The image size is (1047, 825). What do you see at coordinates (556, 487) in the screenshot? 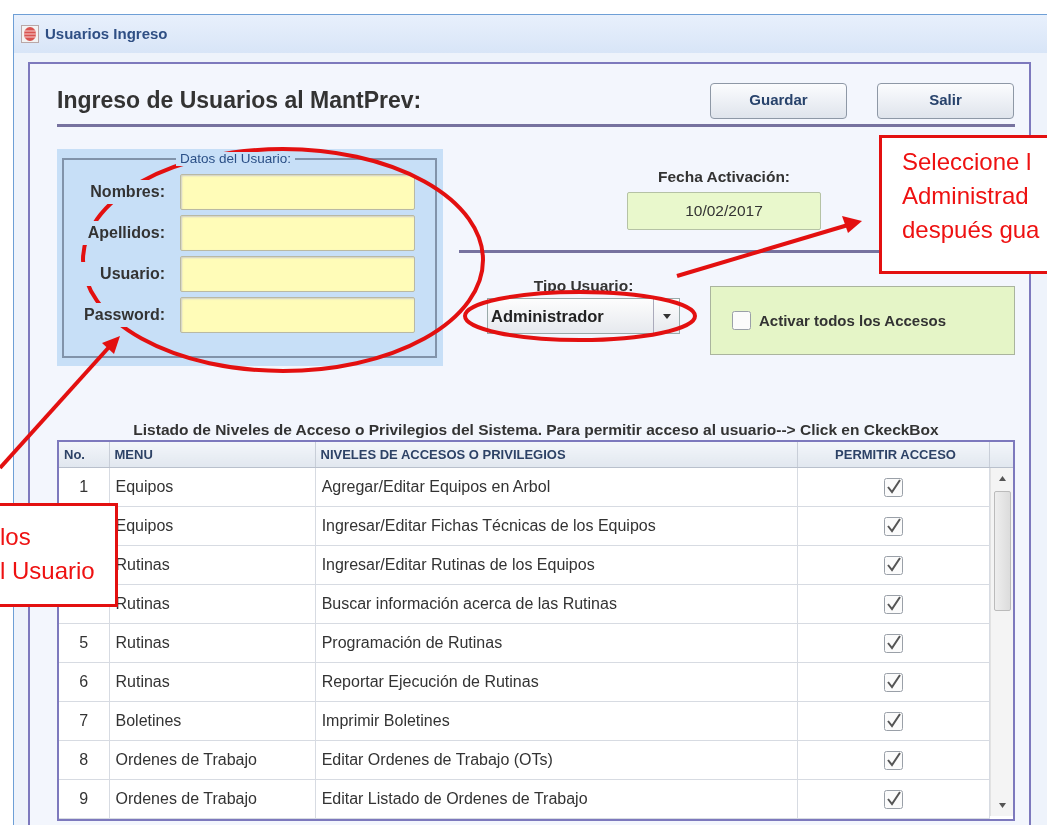
I see `table-cell: Agregar/Editar Equipos en Arbol` at bounding box center [556, 487].